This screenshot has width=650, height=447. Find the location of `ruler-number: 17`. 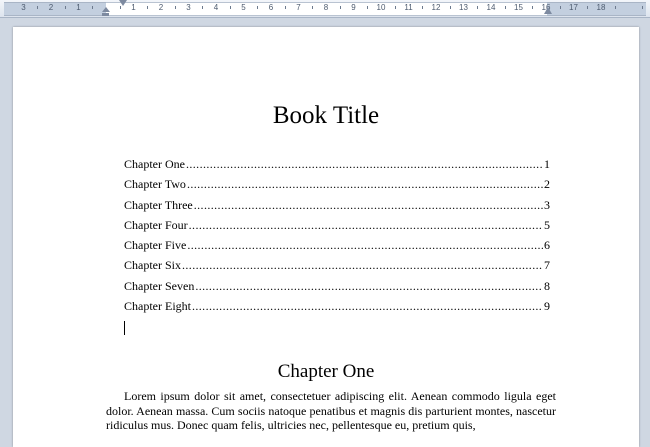

ruler-number: 17 is located at coordinates (573, 7).